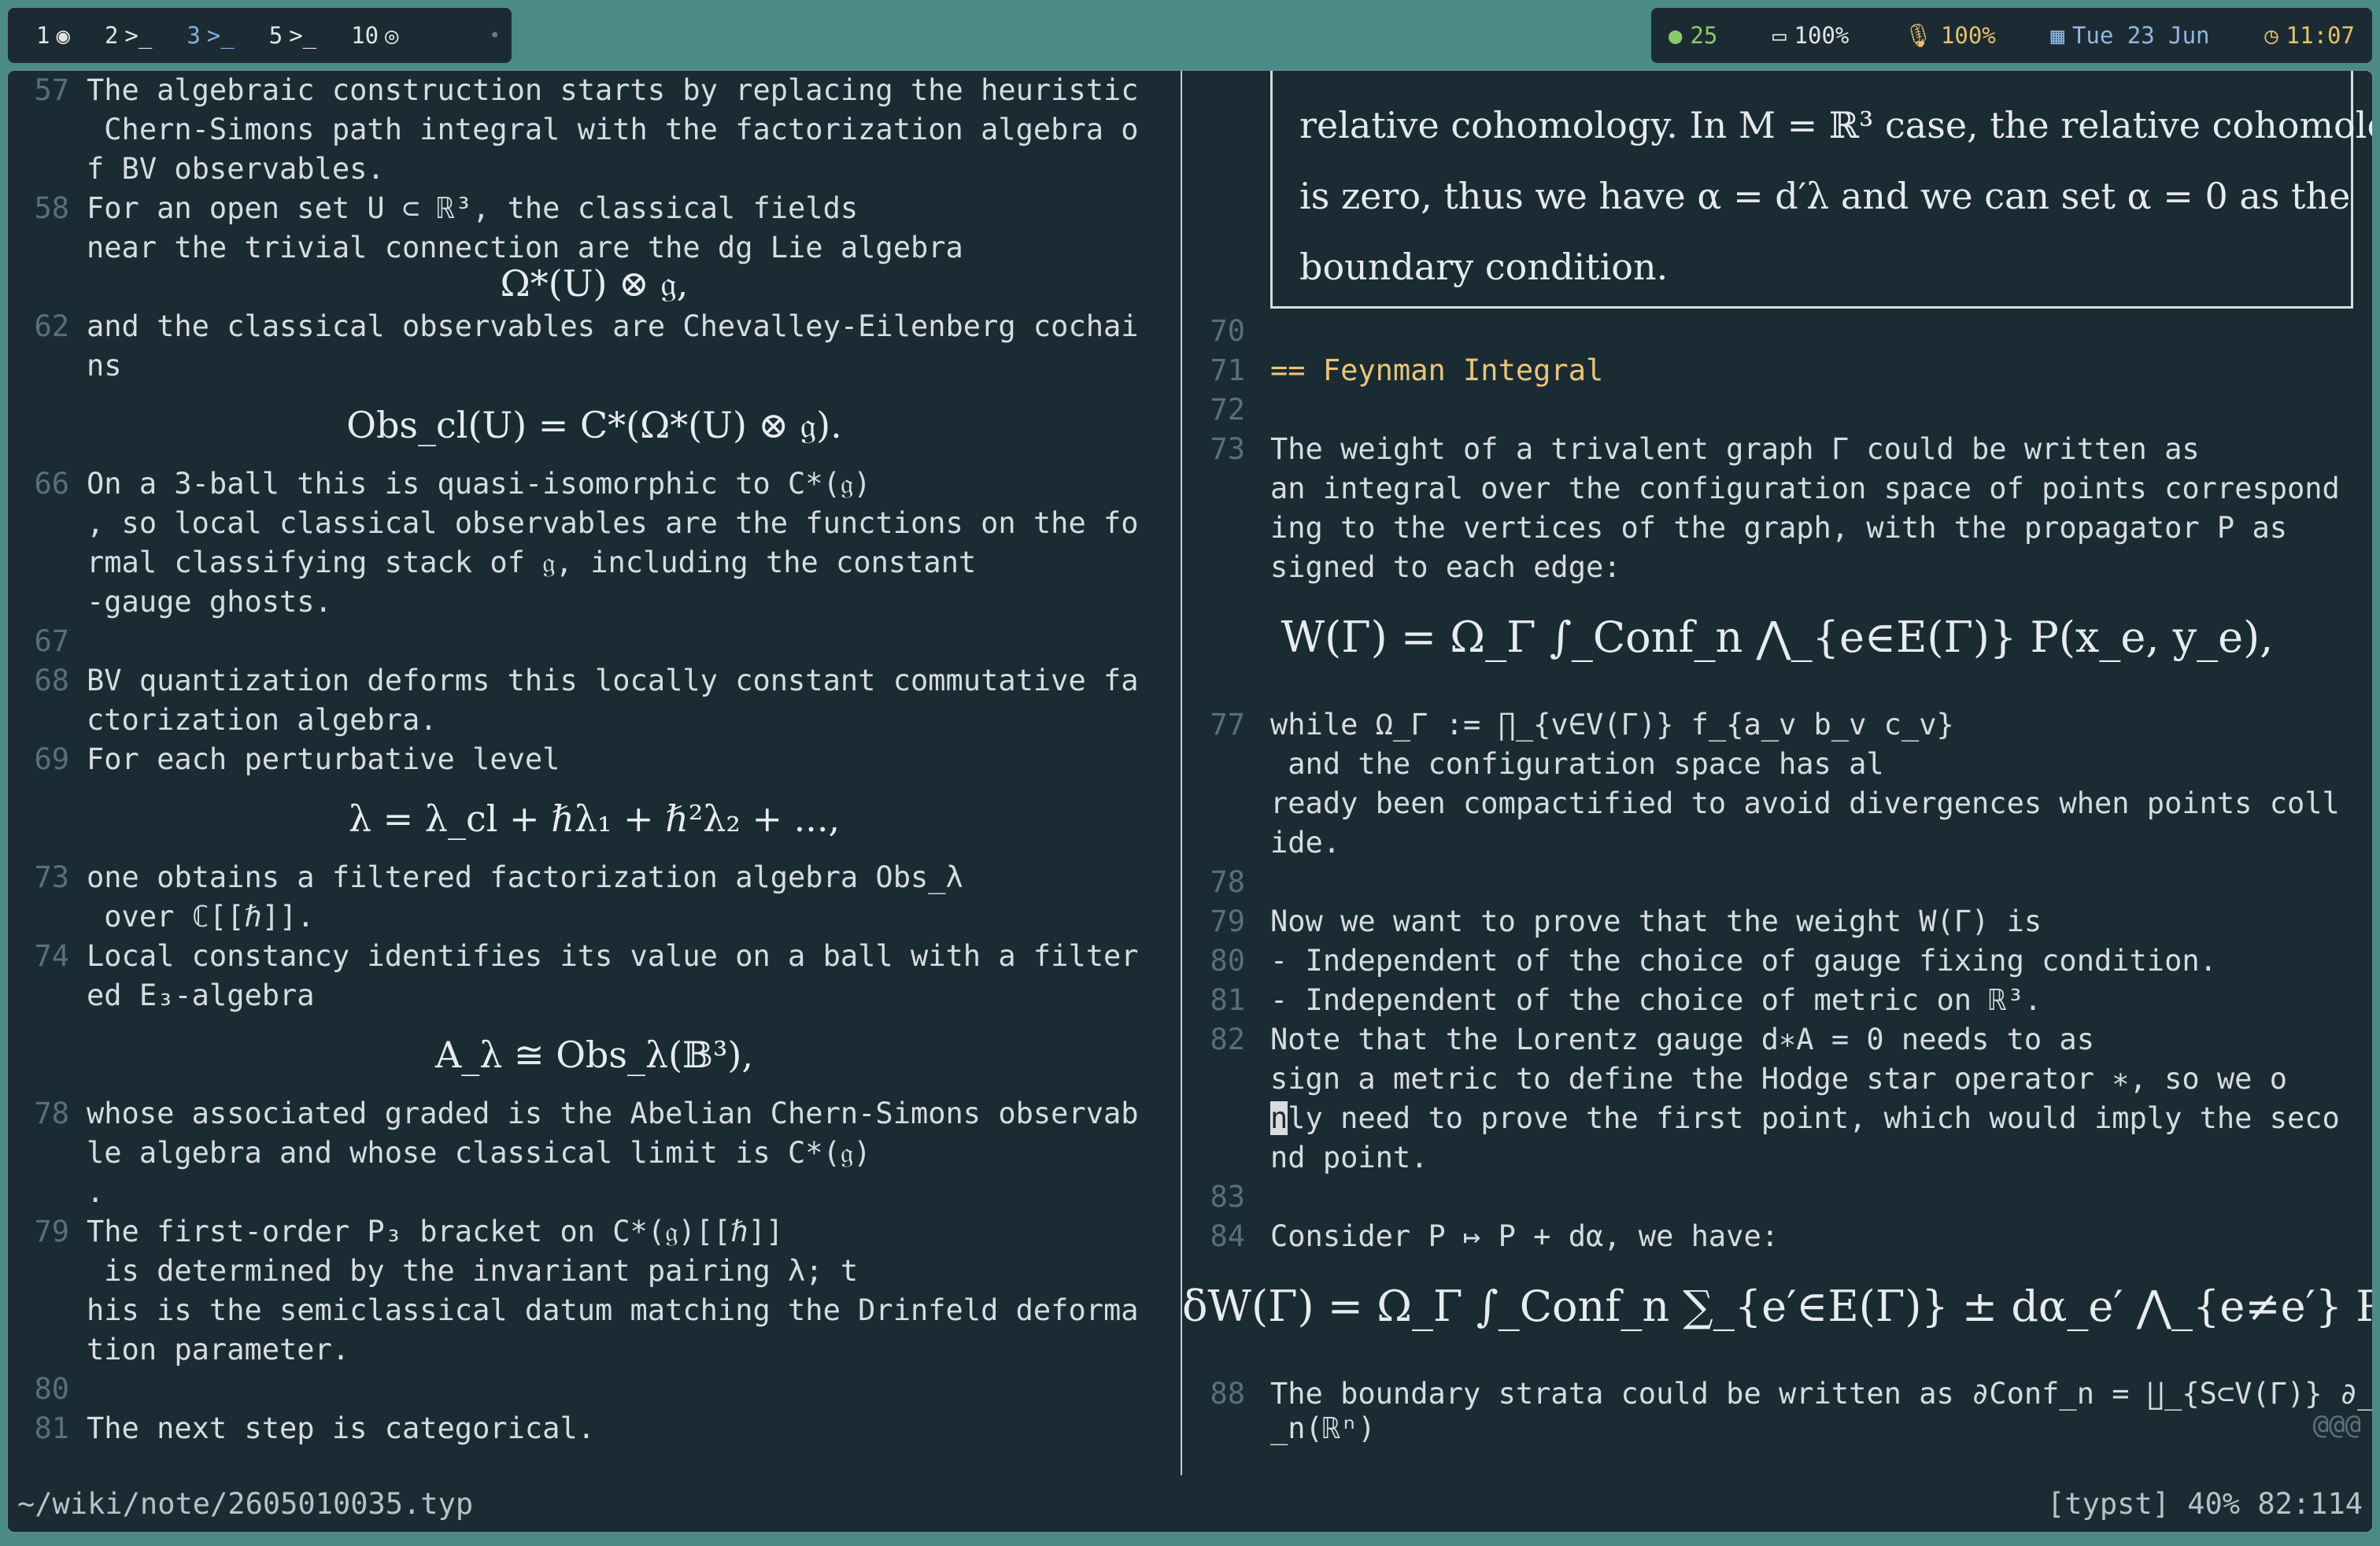 This screenshot has width=2380, height=1546. I want to click on line-text: and the configuration space has al, so click(1577, 764).